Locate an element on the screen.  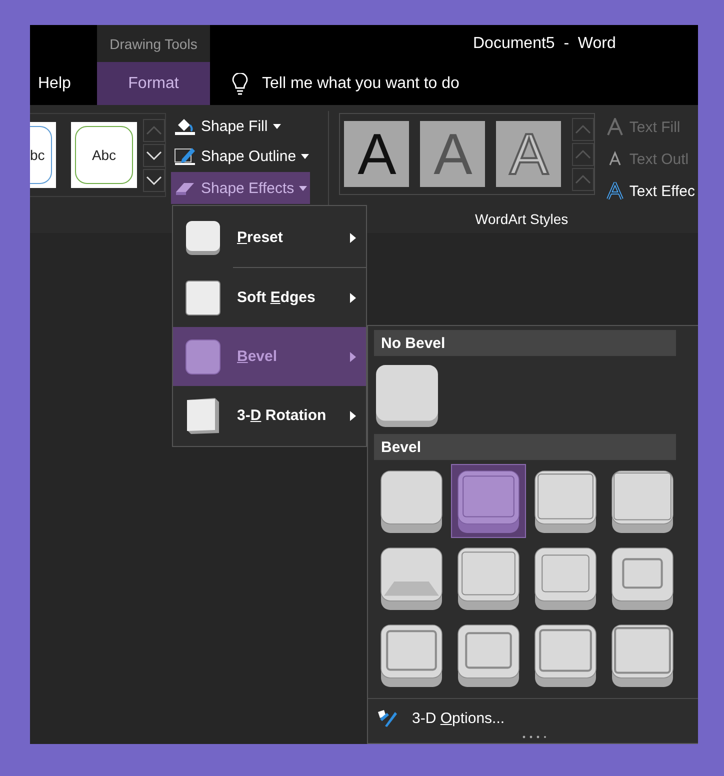
shape-command-button: Shape Effects is located at coordinates (240, 188).